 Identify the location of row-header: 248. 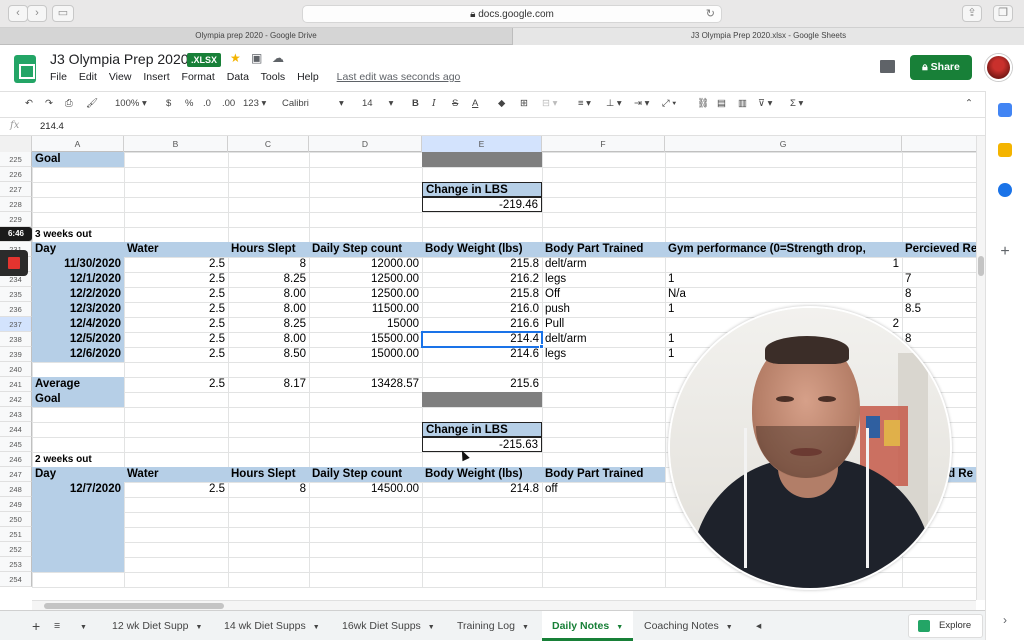
(16, 489).